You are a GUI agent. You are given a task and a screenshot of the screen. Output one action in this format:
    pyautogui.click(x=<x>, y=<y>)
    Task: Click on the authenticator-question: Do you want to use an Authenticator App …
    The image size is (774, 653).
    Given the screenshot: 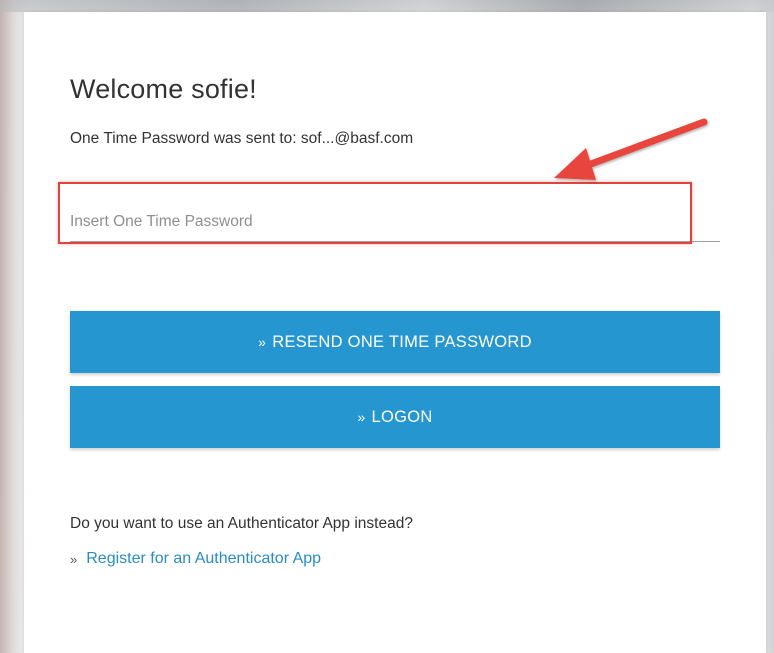 What is the action you would take?
    pyautogui.click(x=241, y=523)
    